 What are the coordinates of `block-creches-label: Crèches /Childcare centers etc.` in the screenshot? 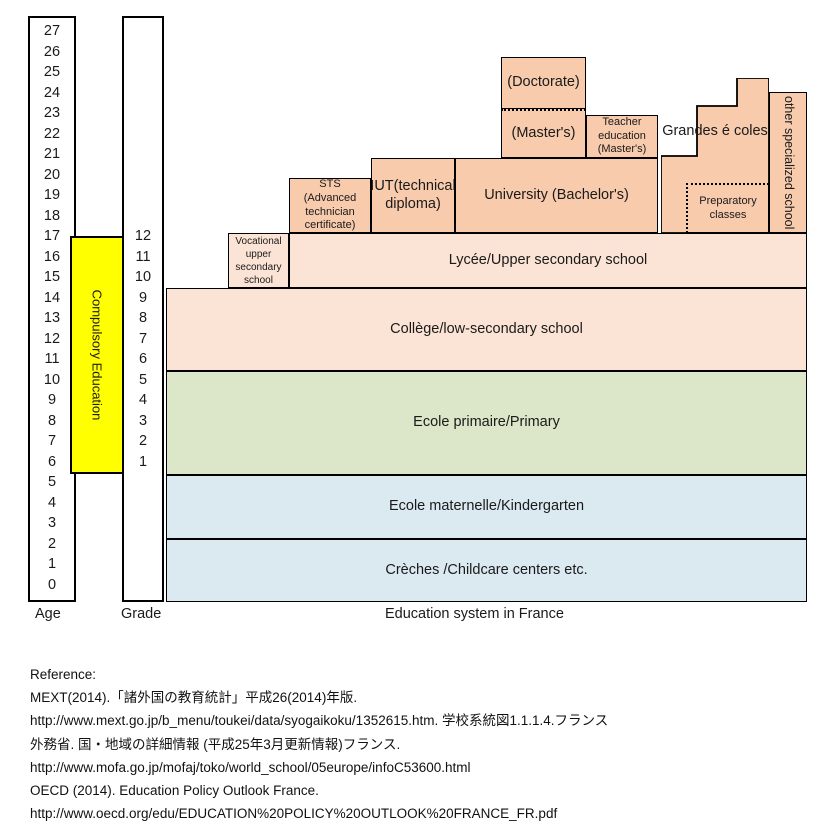 It's located at (486, 569).